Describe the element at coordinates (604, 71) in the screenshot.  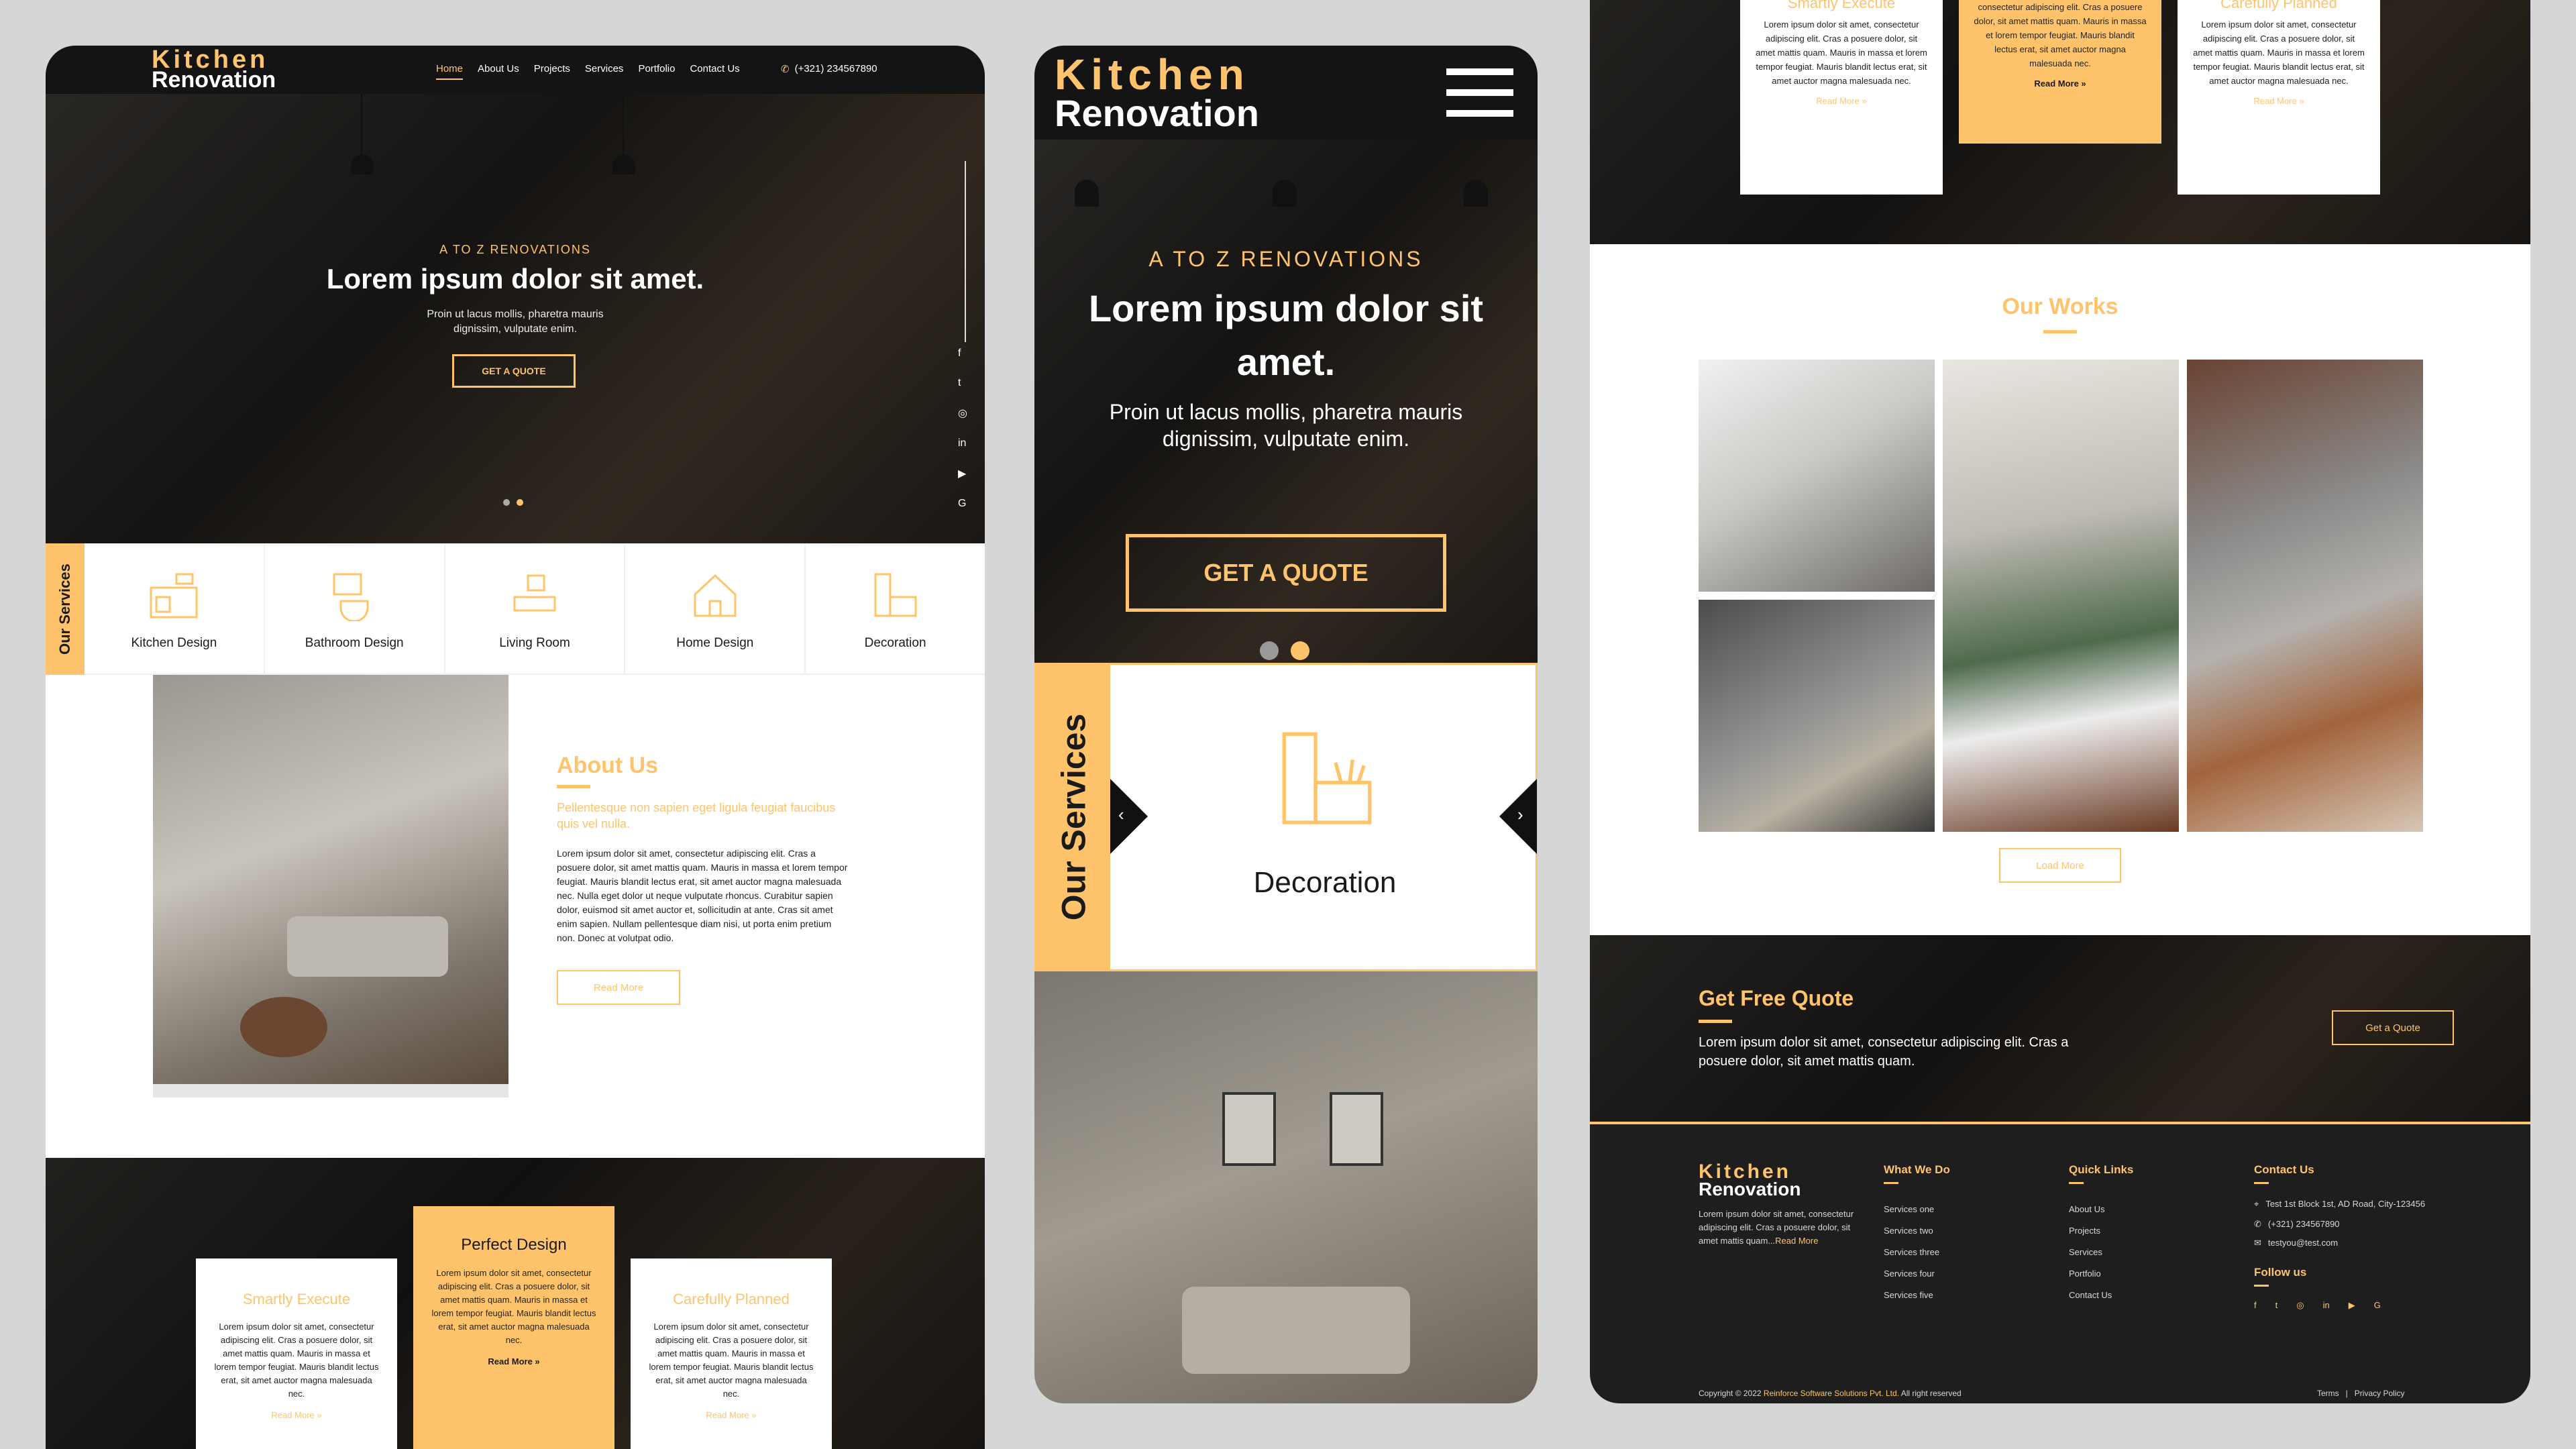
I see `nav-services: Services` at that location.